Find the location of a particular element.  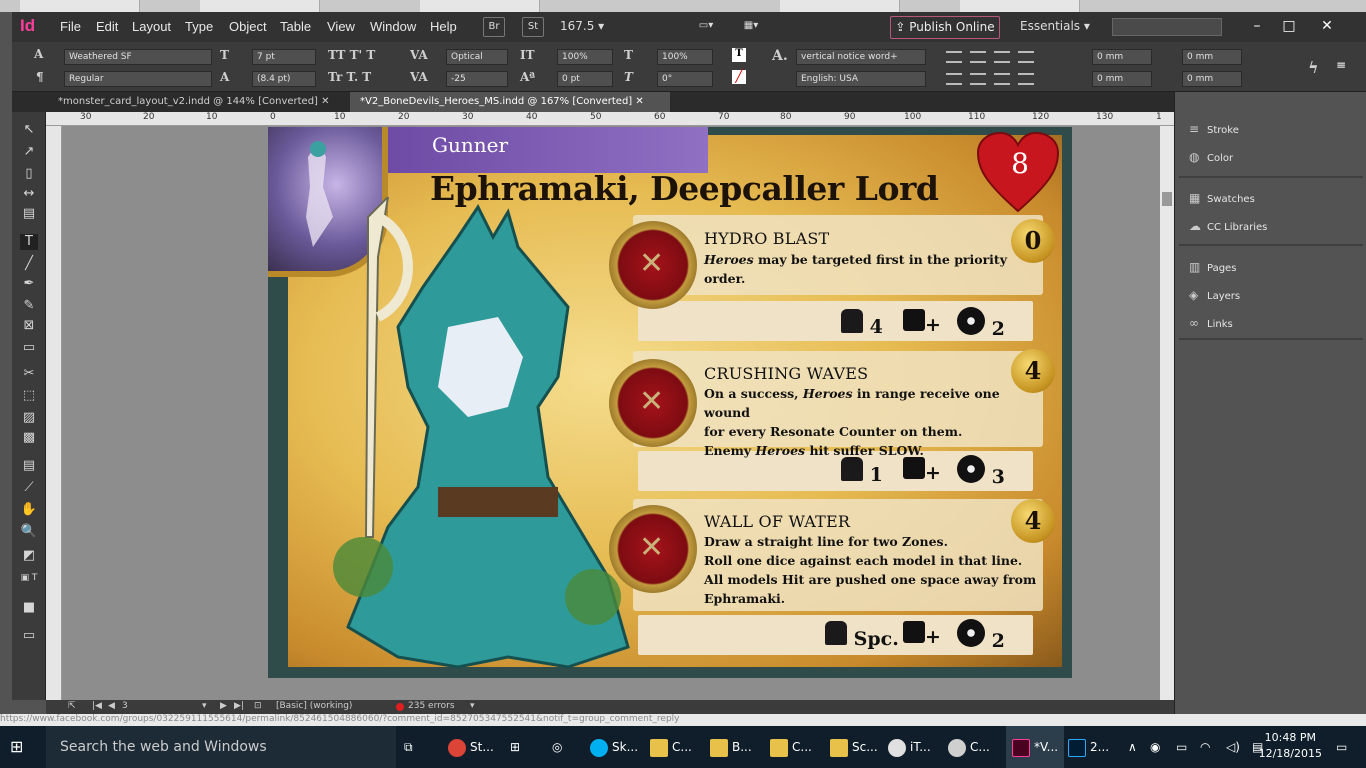

close-button: ✕ is located at coordinates (1327, 26).